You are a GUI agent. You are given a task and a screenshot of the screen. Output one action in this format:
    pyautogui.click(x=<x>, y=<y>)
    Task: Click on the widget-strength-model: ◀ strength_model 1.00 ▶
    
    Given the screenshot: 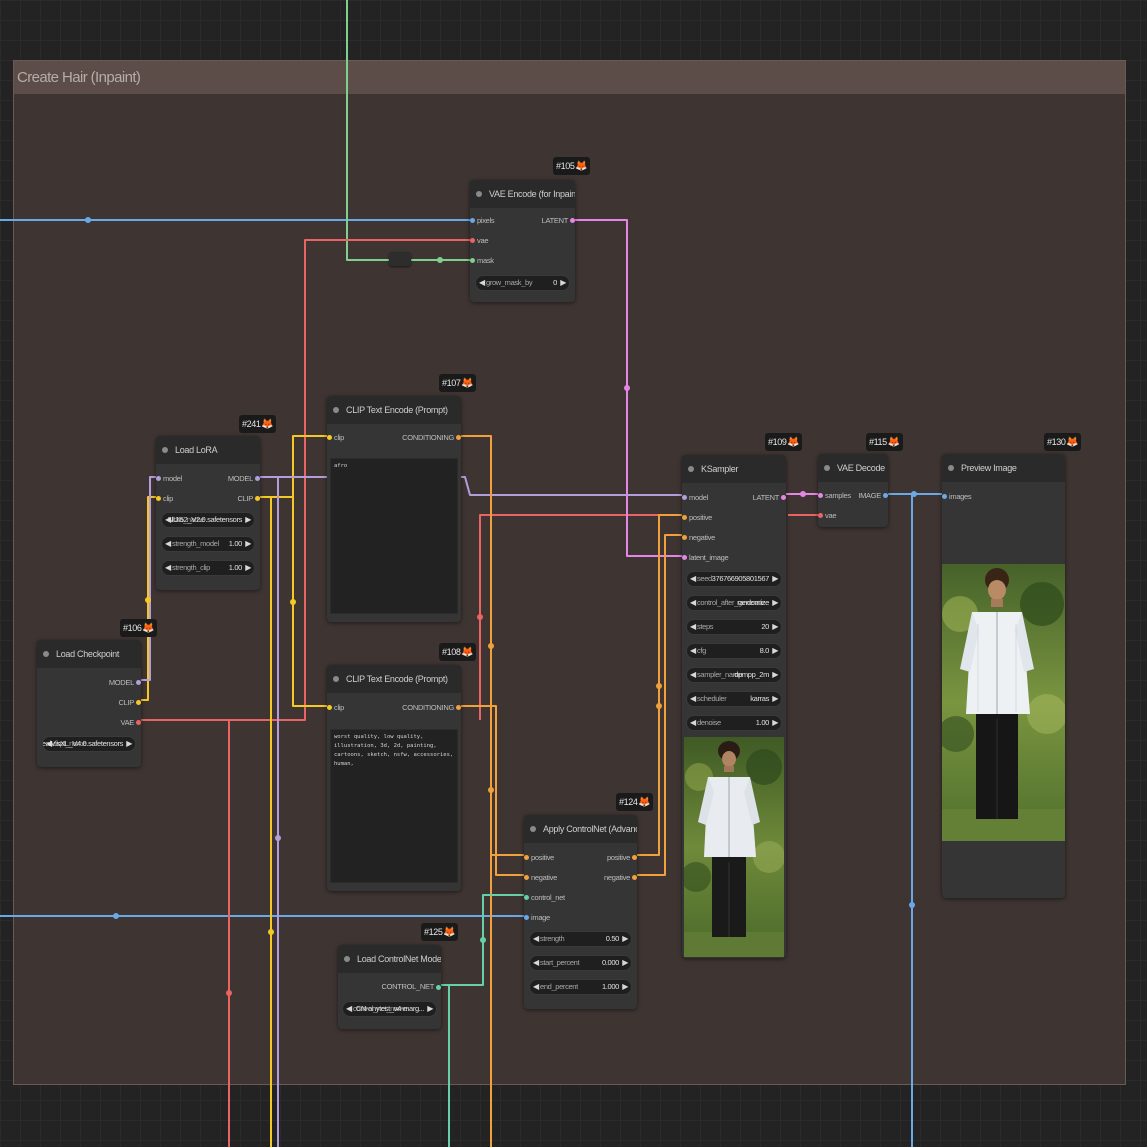 What is the action you would take?
    pyautogui.click(x=208, y=544)
    